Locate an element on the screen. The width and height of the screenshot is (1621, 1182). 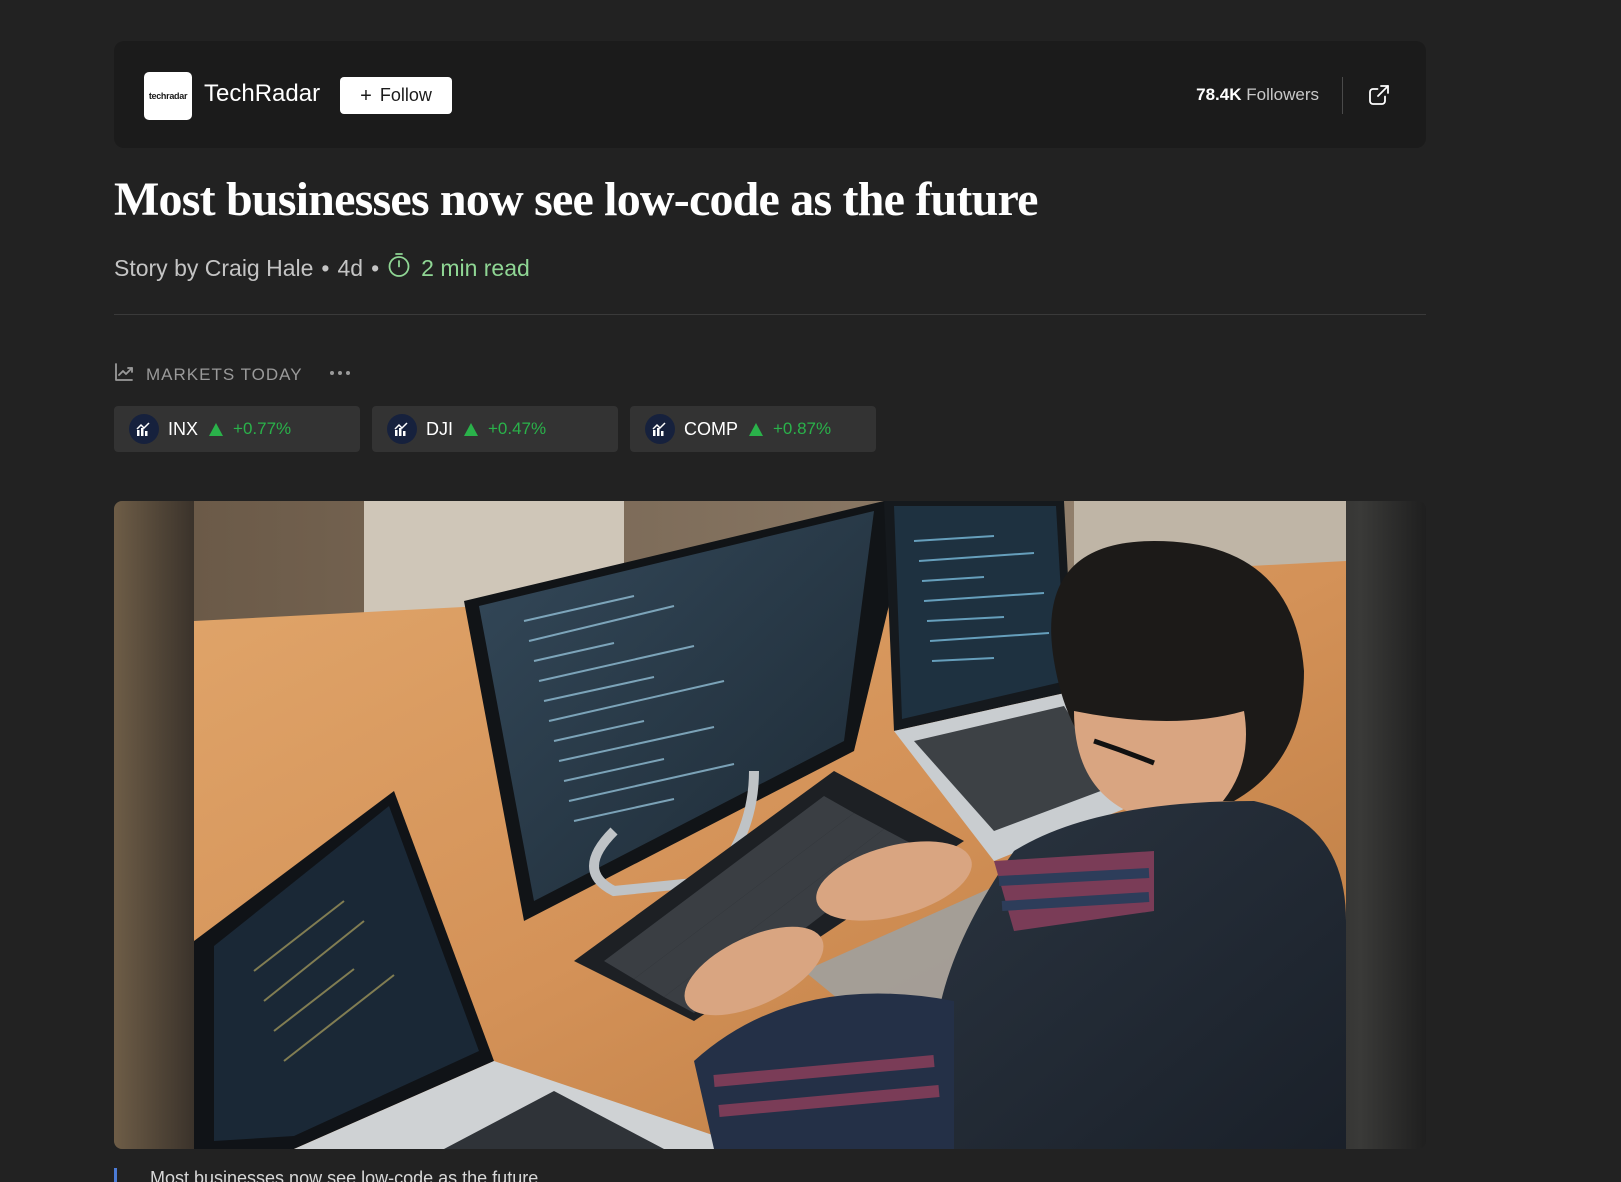
publisher-name: TechRadar is located at coordinates (262, 94).